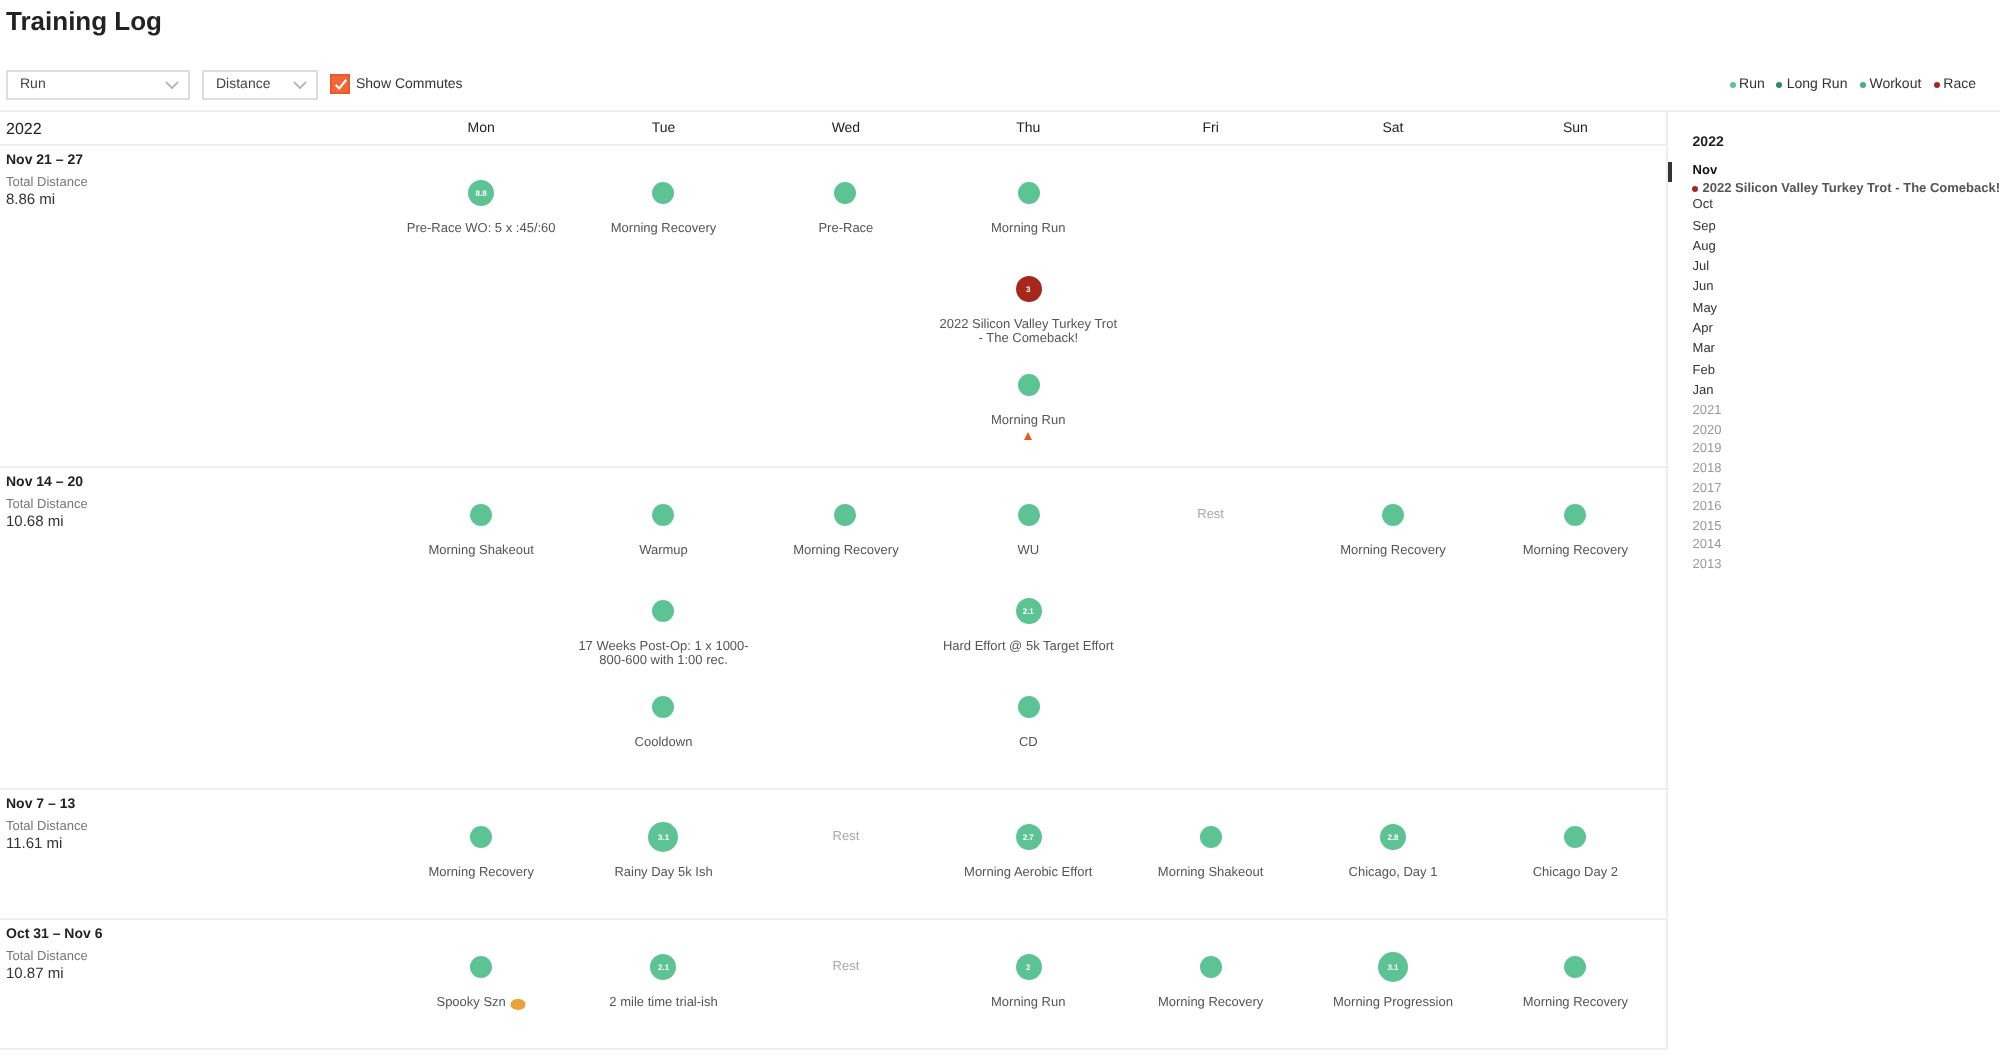 The height and width of the screenshot is (1060, 2000). What do you see at coordinates (24, 128) in the screenshot?
I see `year-heading: 2022` at bounding box center [24, 128].